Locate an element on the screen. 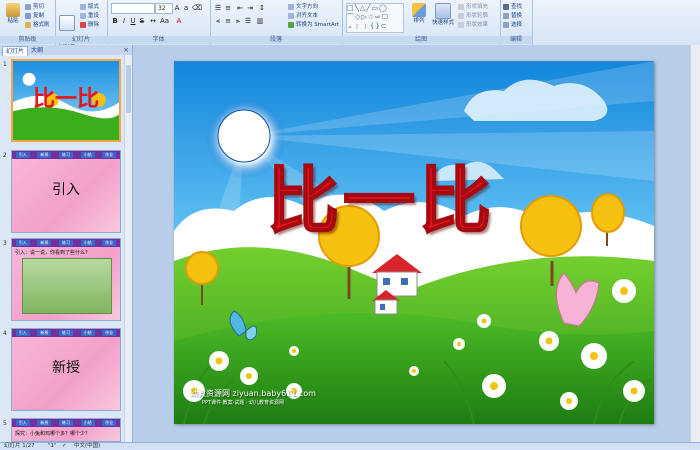 This screenshot has height=450, width=700. replace-icon is located at coordinates (506, 15).